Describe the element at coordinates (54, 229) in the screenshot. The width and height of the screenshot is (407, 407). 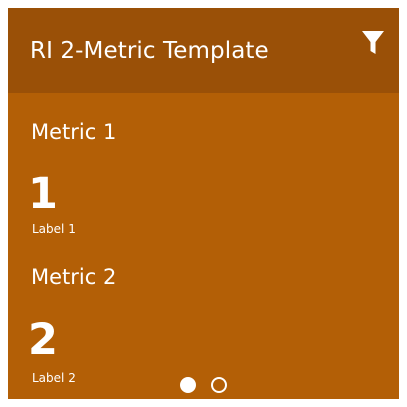
I see `metric-1-label: Label 1` at that location.